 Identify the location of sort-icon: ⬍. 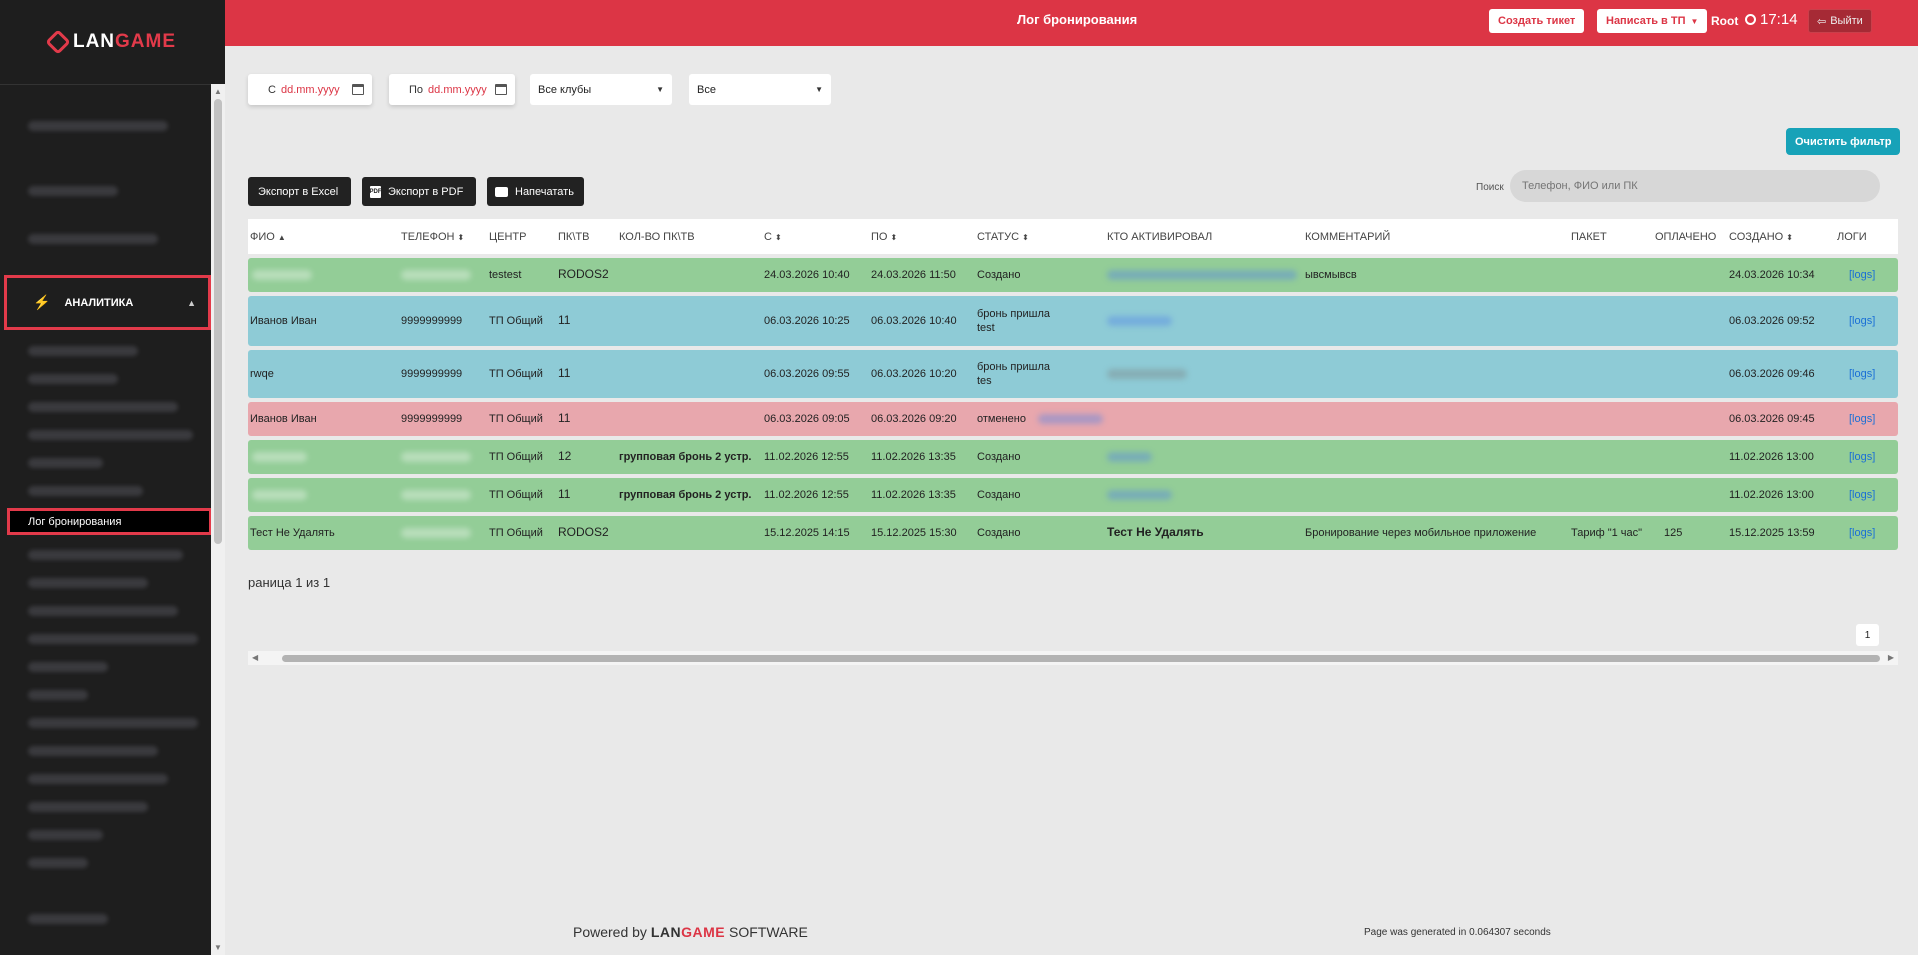
(1025, 237).